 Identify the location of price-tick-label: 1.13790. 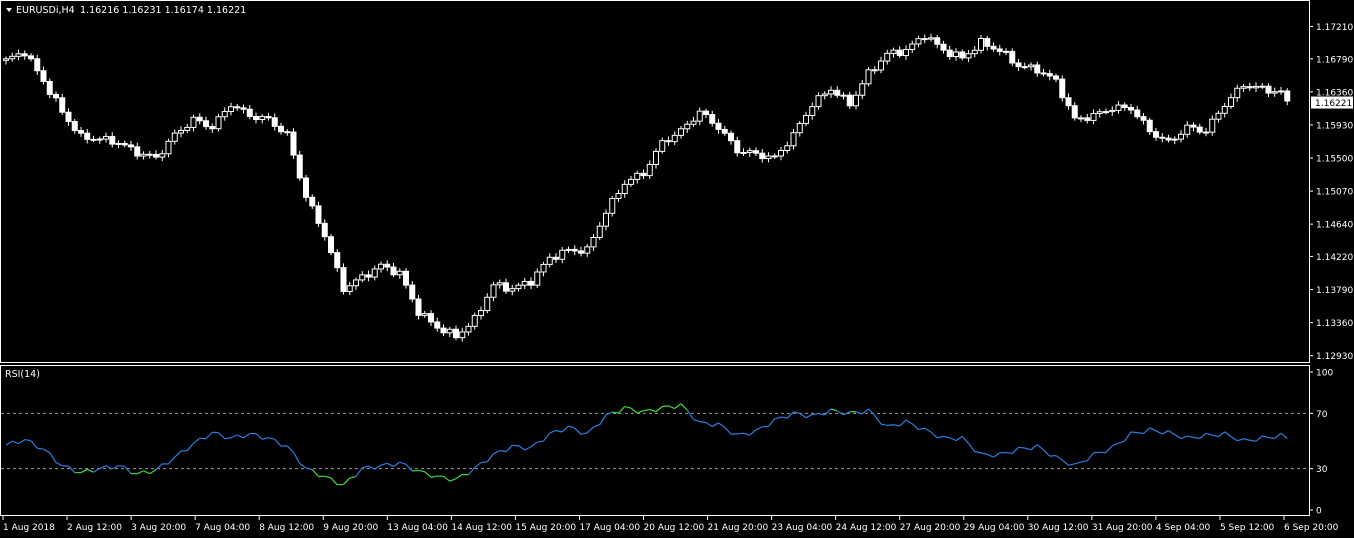
(1334, 291).